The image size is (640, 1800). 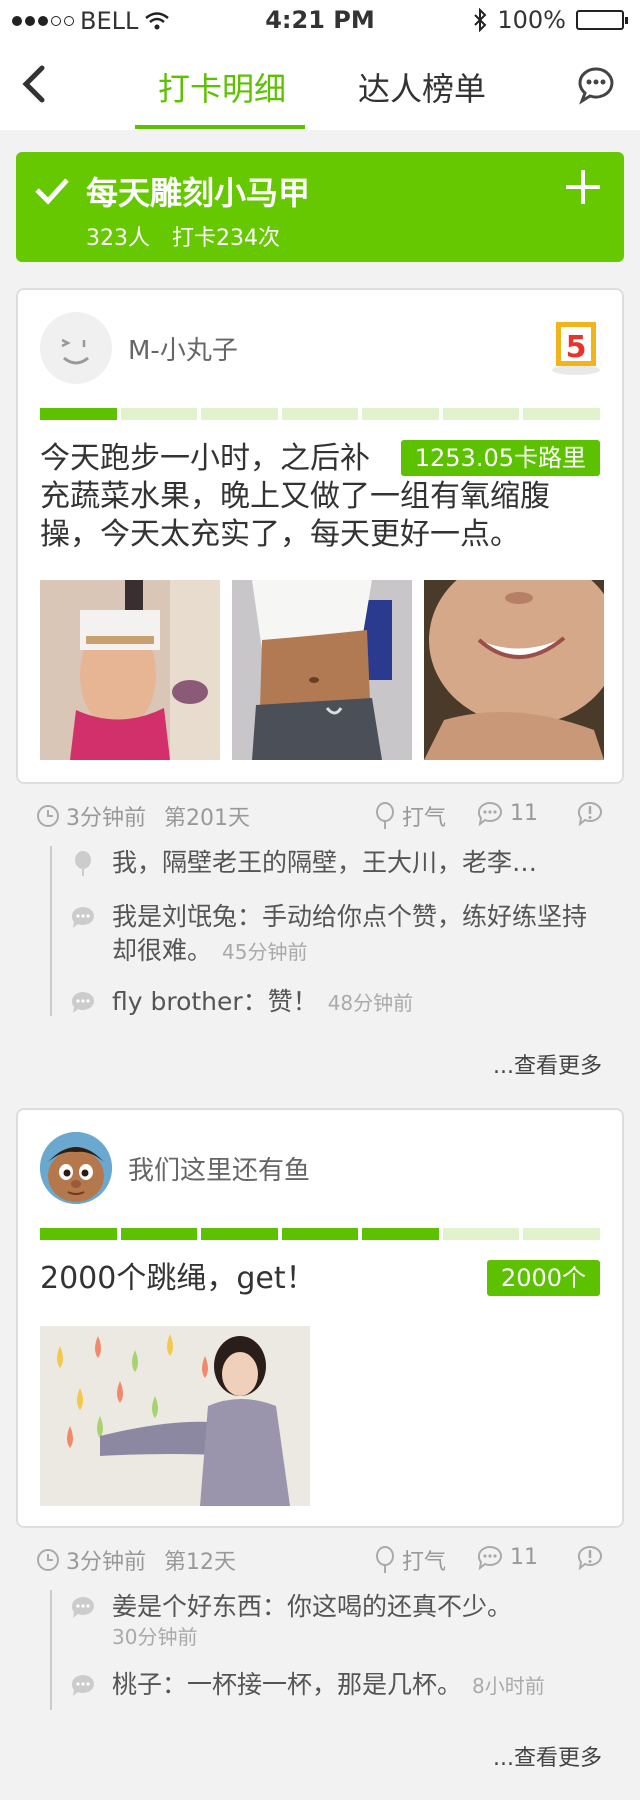 What do you see at coordinates (155, 1637) in the screenshot?
I see `comment-time: 30分钟前` at bounding box center [155, 1637].